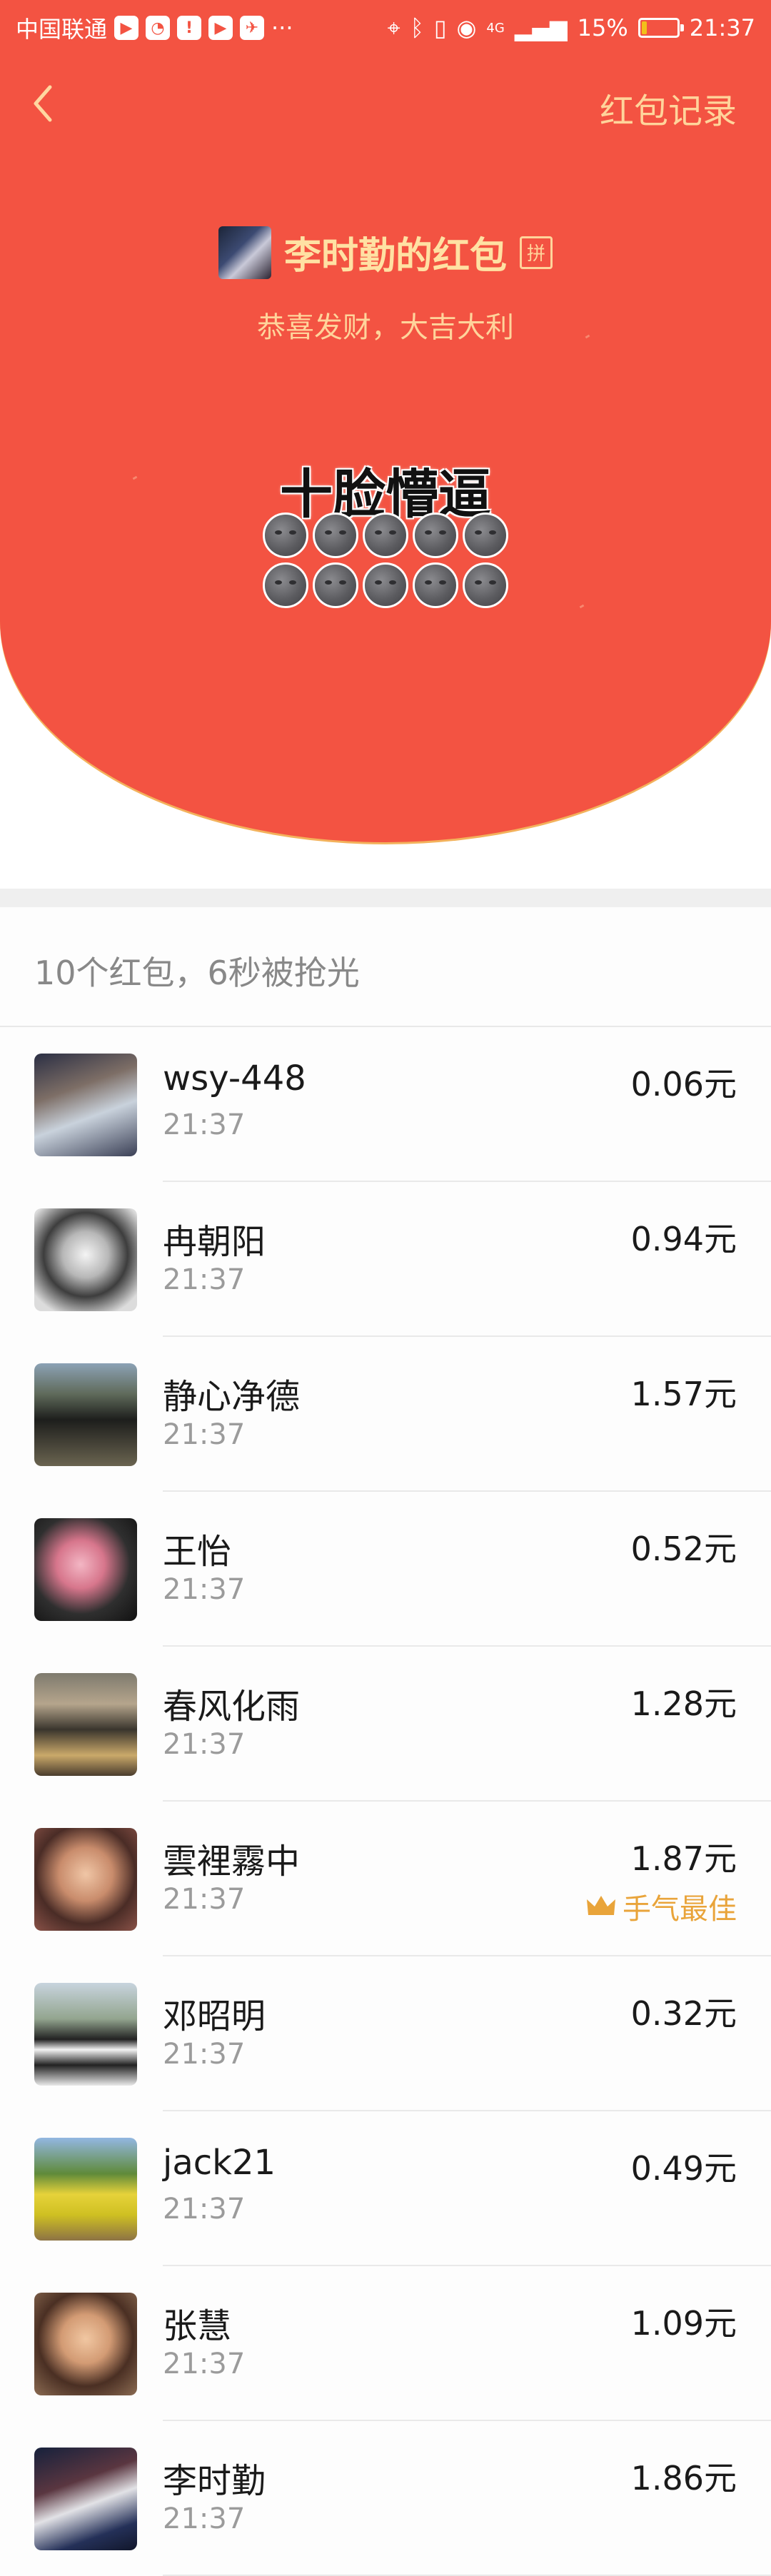 The height and width of the screenshot is (2576, 771). Describe the element at coordinates (232, 1862) in the screenshot. I see `recipient-name: 雲裡霧中` at that location.